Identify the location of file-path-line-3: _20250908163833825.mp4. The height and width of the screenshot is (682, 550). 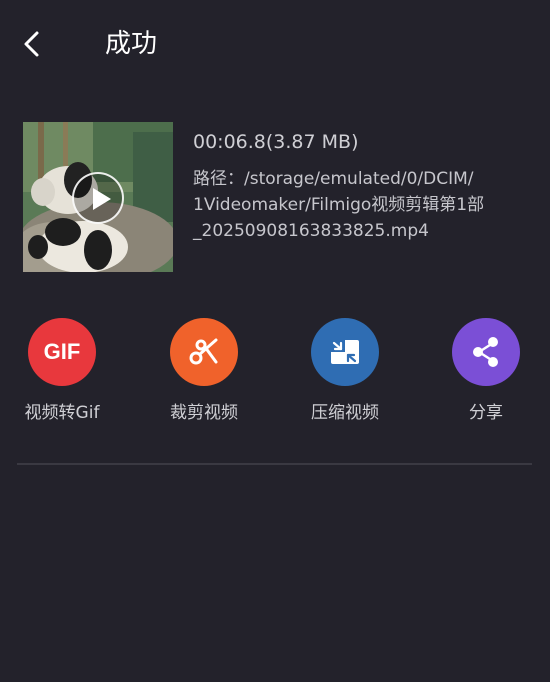
(311, 231).